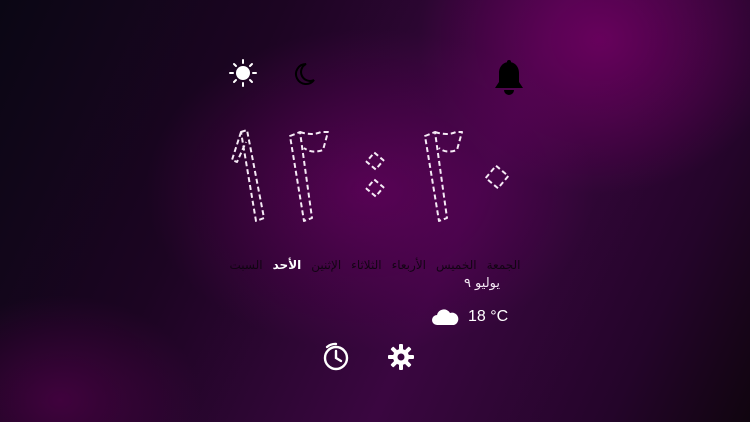  What do you see at coordinates (366, 265) in the screenshot?
I see `weekday-tuesday: الثلاثاء` at bounding box center [366, 265].